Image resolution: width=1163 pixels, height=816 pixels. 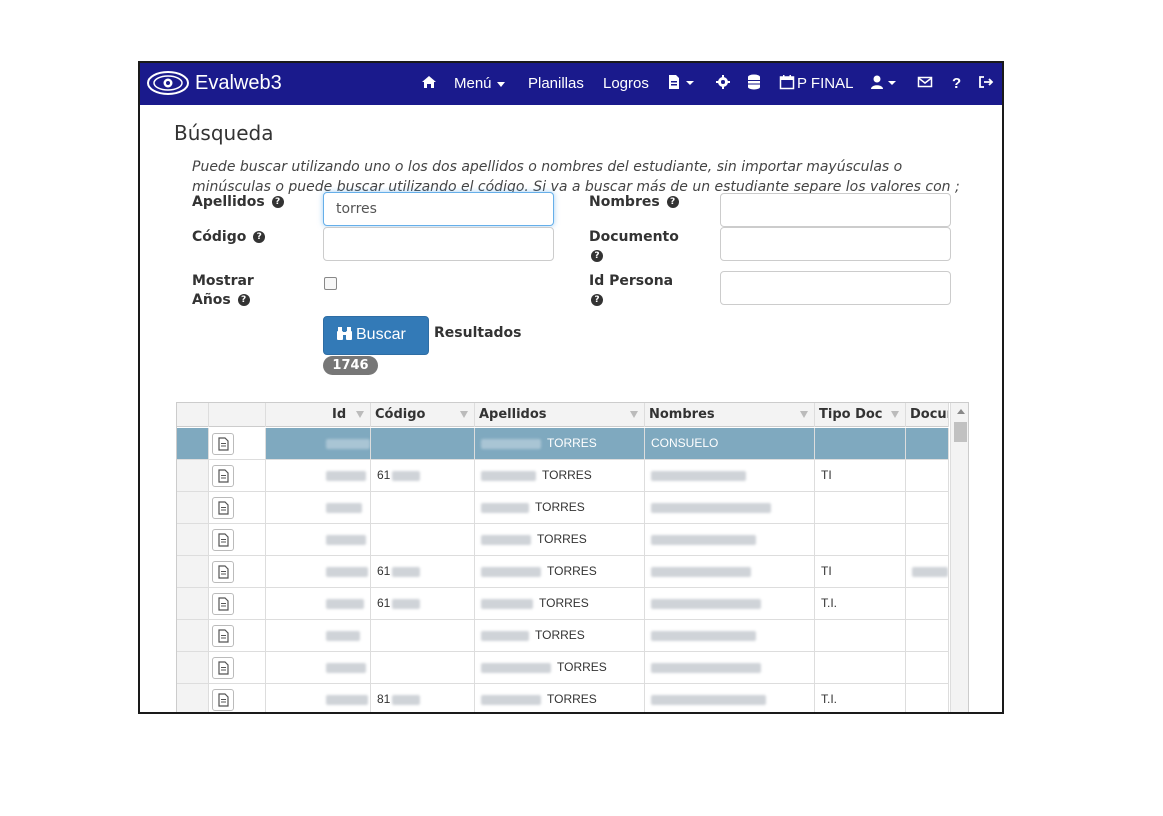 I want to click on table-row: TORRES CONSUELO, so click(x=563, y=444).